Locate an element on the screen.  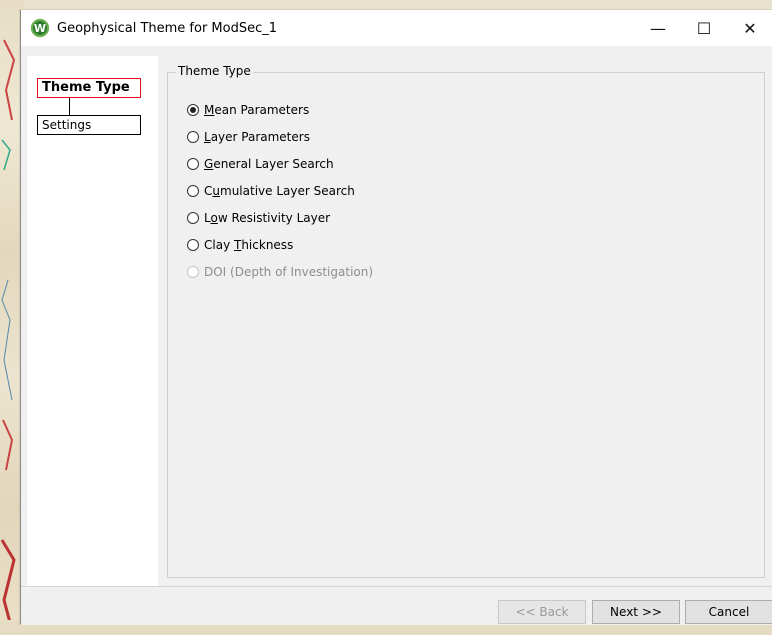
label-layer-parameters: Layer Parameters is located at coordinates (257, 137).